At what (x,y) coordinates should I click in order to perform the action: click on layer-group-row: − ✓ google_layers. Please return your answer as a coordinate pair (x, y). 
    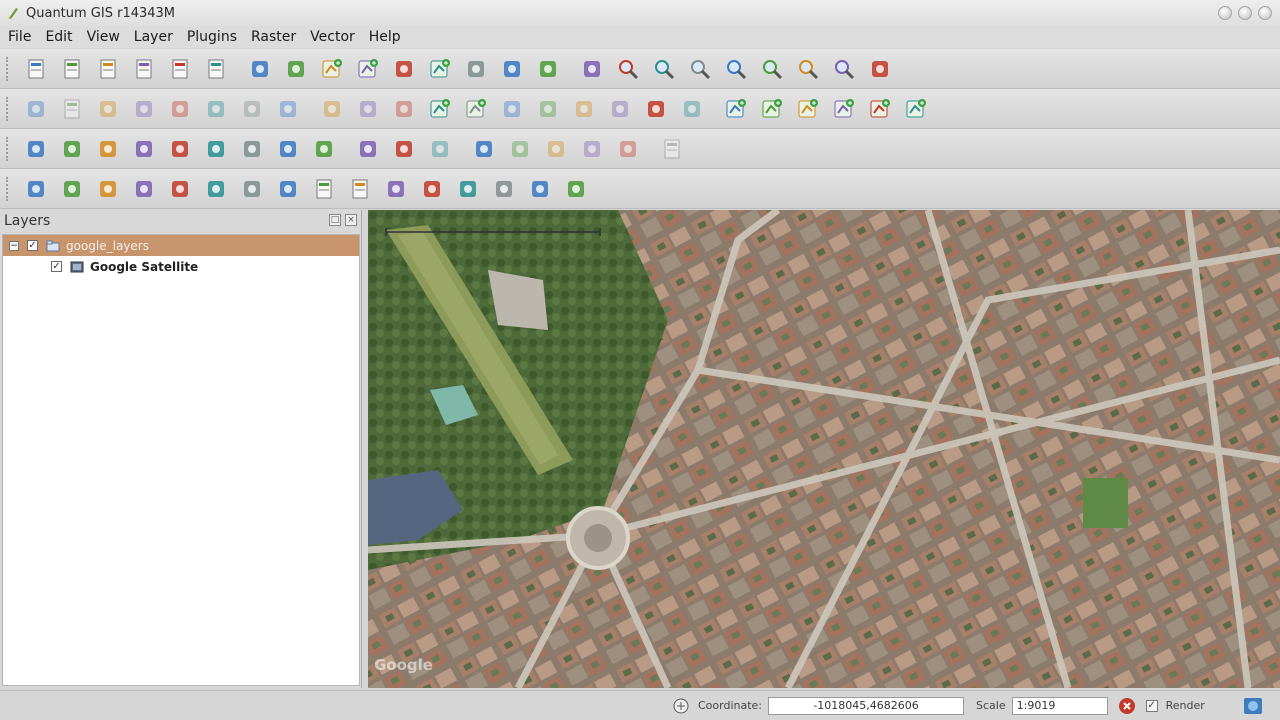
    Looking at the image, I should click on (181, 245).